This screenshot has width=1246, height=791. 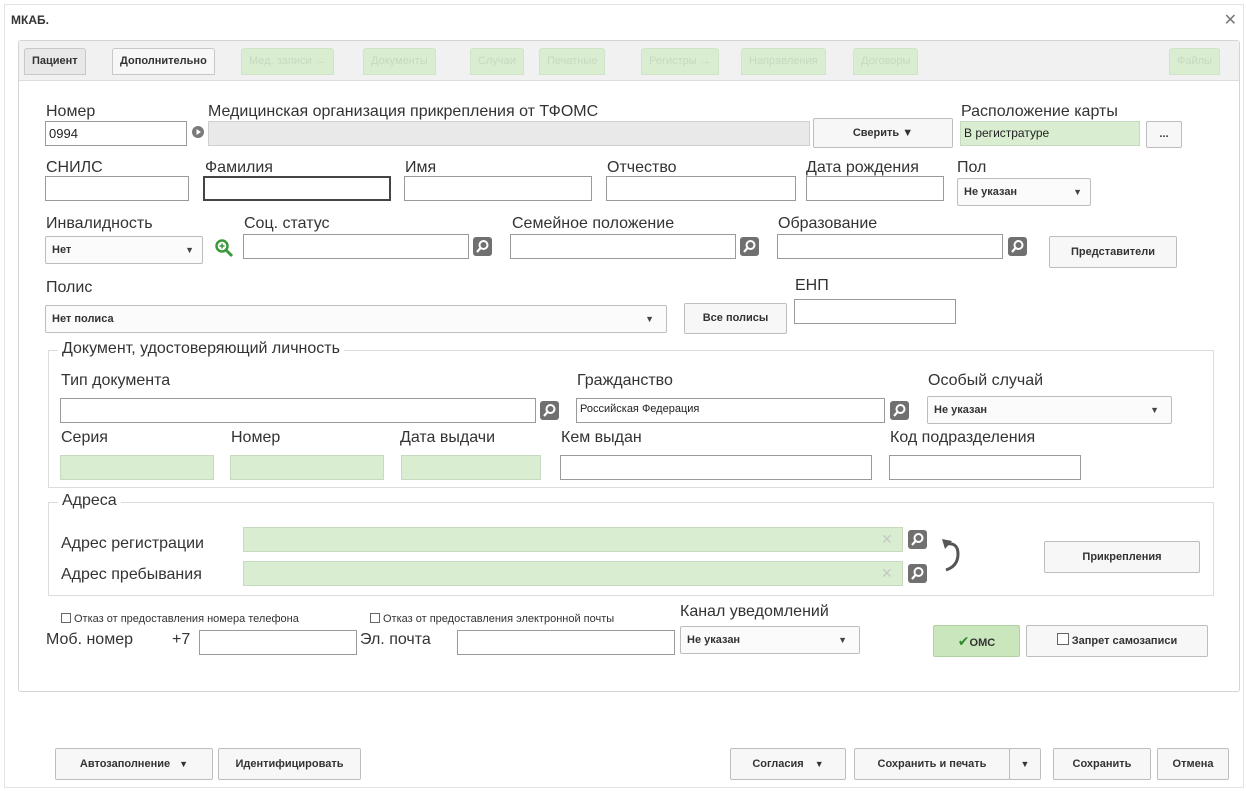 What do you see at coordinates (680, 61) in the screenshot?
I see `tab-registers: Регистры →` at bounding box center [680, 61].